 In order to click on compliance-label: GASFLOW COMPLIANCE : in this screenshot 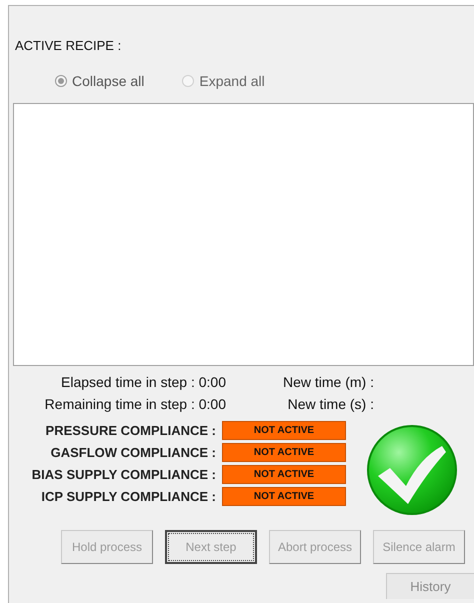, I will do `click(133, 453)`.